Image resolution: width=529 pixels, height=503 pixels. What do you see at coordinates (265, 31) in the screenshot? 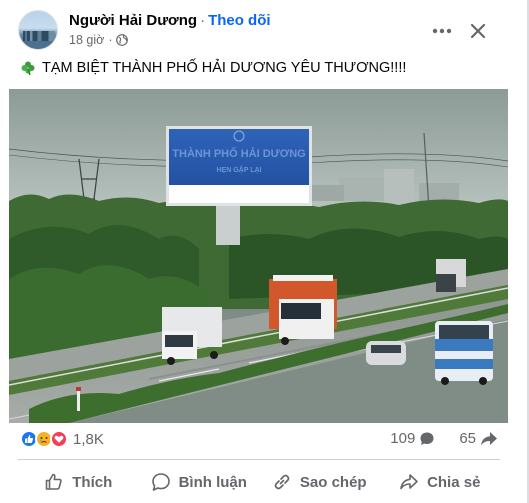
I see `post-header: Người Hải Dương · Theo dõi 18 giờ ·` at bounding box center [265, 31].